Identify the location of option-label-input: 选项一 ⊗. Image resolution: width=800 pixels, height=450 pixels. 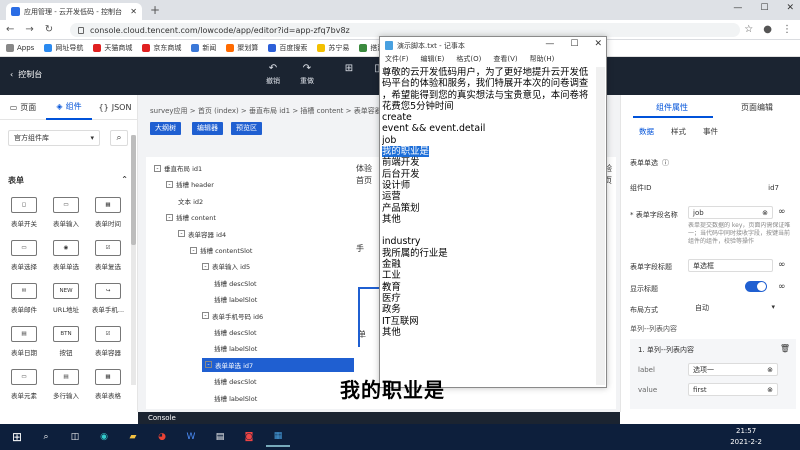
(733, 369).